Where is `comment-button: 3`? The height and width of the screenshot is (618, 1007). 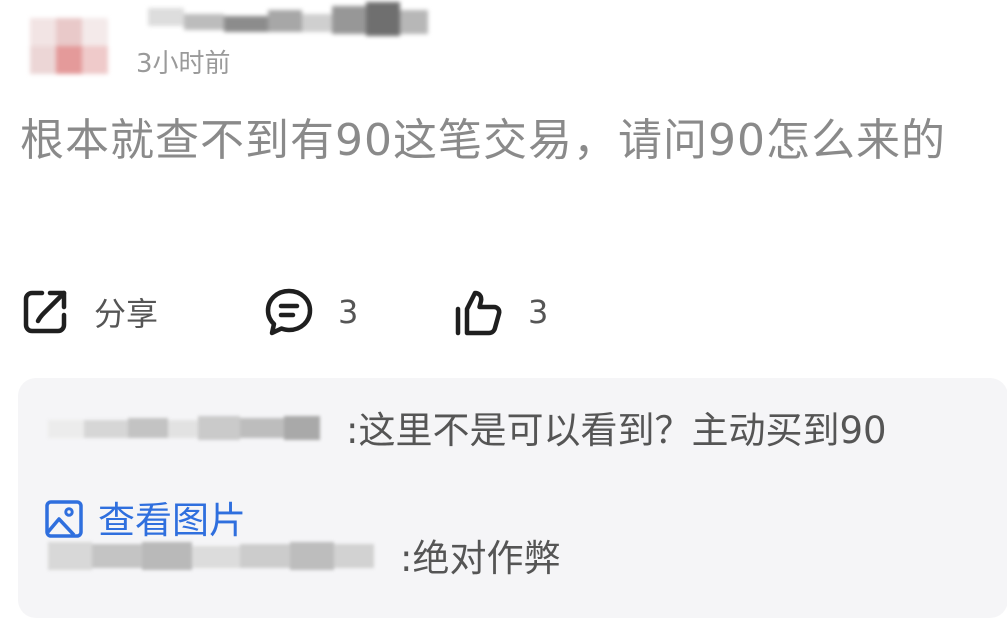
comment-button: 3 is located at coordinates (310, 312).